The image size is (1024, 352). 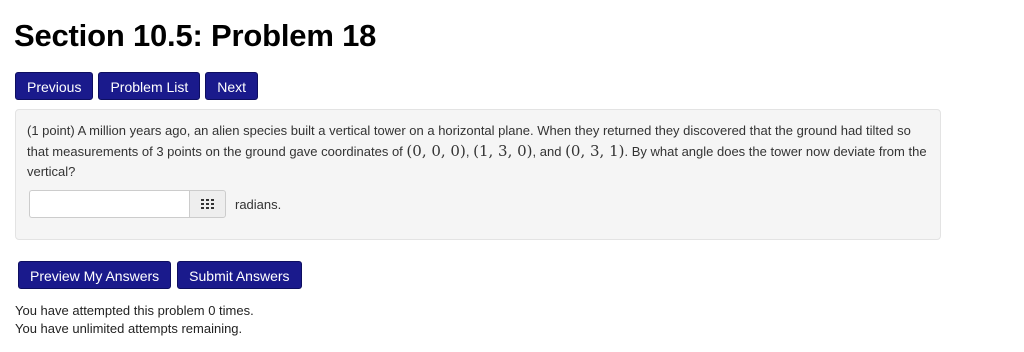 I want to click on preview-answers-button: Preview My Answers, so click(x=95, y=275).